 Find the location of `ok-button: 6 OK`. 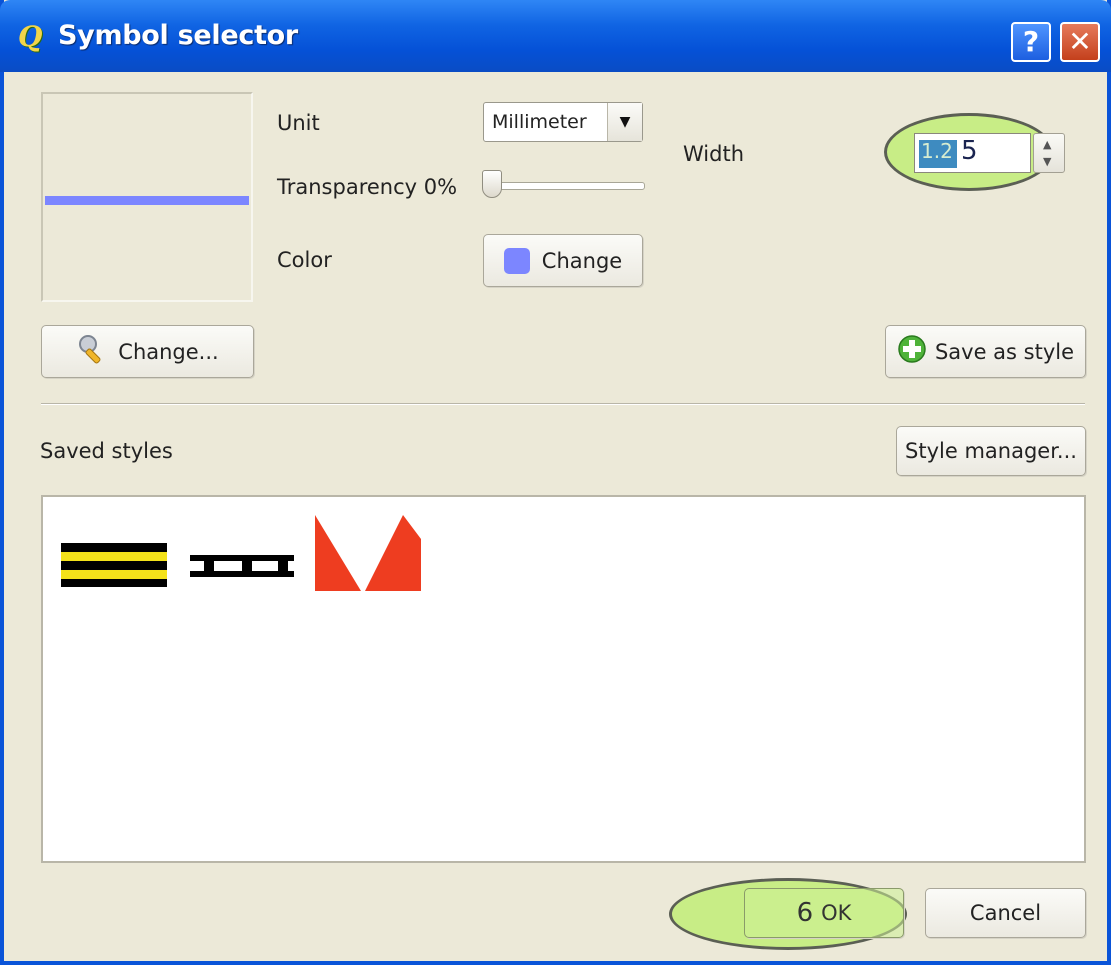

ok-button: 6 OK is located at coordinates (824, 913).